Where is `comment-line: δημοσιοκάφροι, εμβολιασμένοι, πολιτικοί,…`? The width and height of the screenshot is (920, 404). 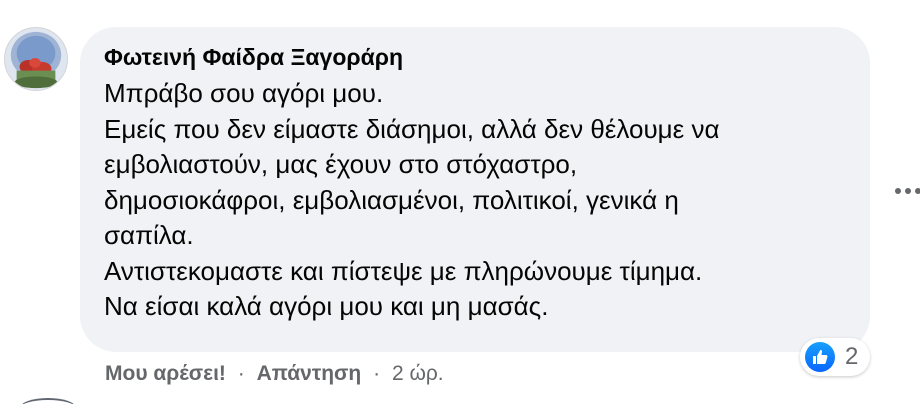
comment-line: δημοσιοκάφροι, εμβολιασμένοι, πολιτικοί,… is located at coordinates (391, 199).